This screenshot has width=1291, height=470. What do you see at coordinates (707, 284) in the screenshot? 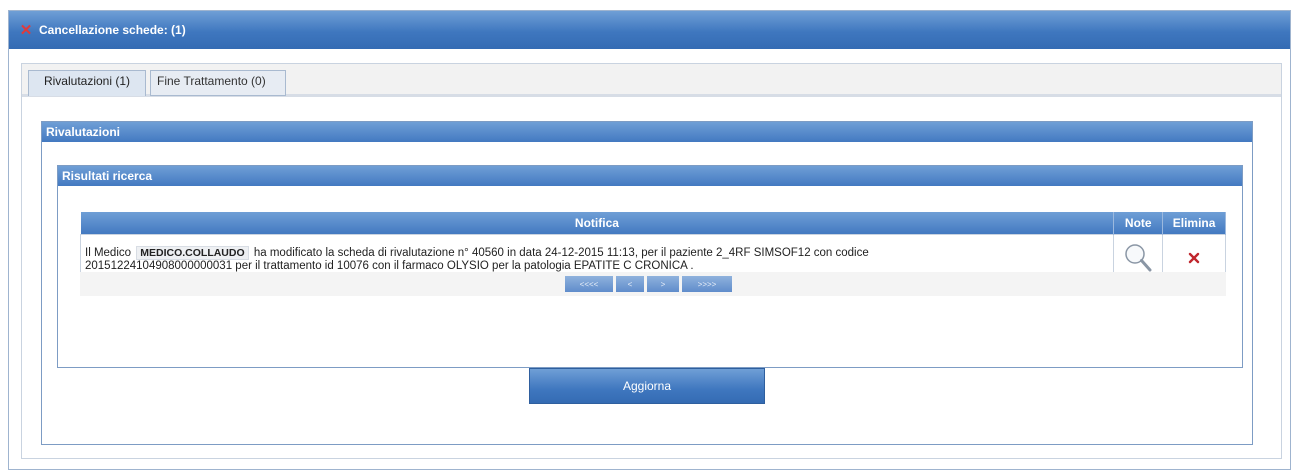
I see `pager-last-button: >>>>` at bounding box center [707, 284].